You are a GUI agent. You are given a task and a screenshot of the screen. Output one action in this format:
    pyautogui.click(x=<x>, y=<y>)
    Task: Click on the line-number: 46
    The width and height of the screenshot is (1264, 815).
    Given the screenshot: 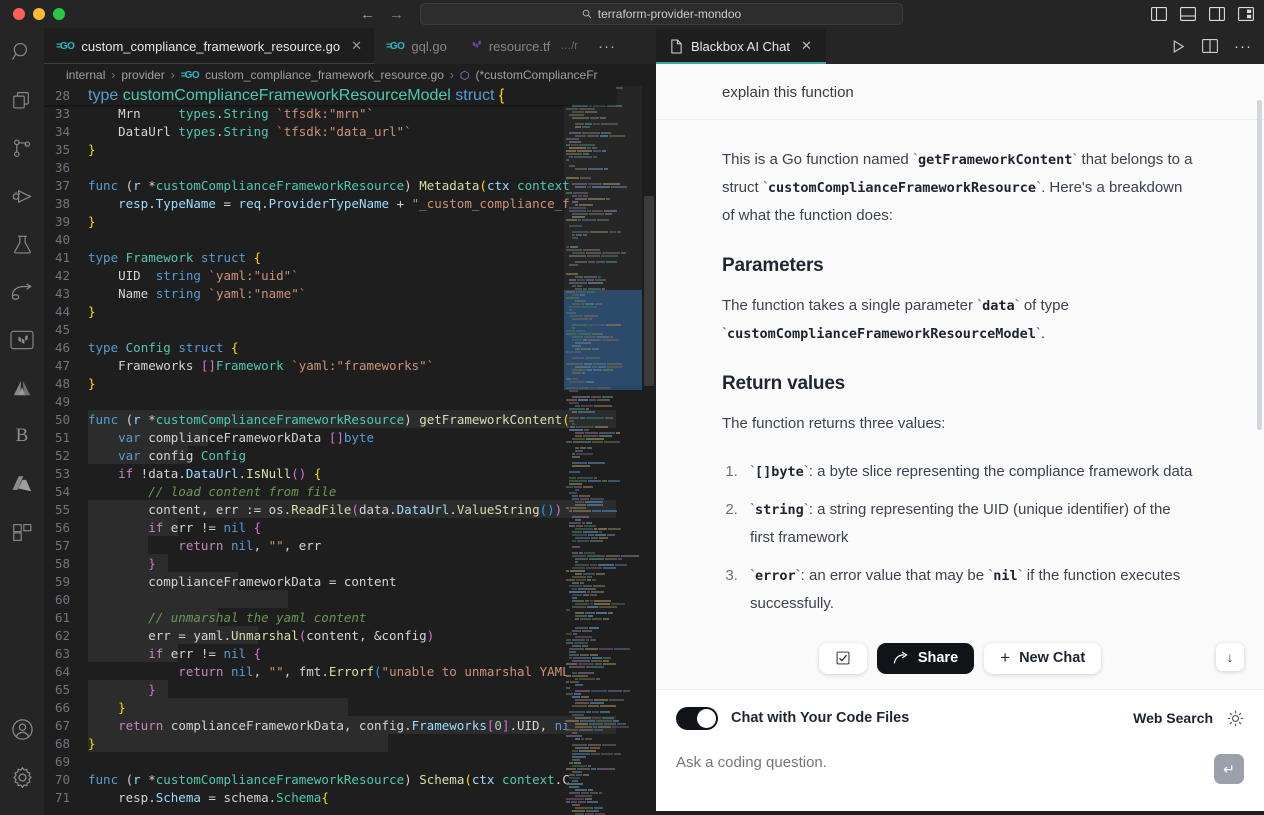 What is the action you would take?
    pyautogui.click(x=62, y=347)
    